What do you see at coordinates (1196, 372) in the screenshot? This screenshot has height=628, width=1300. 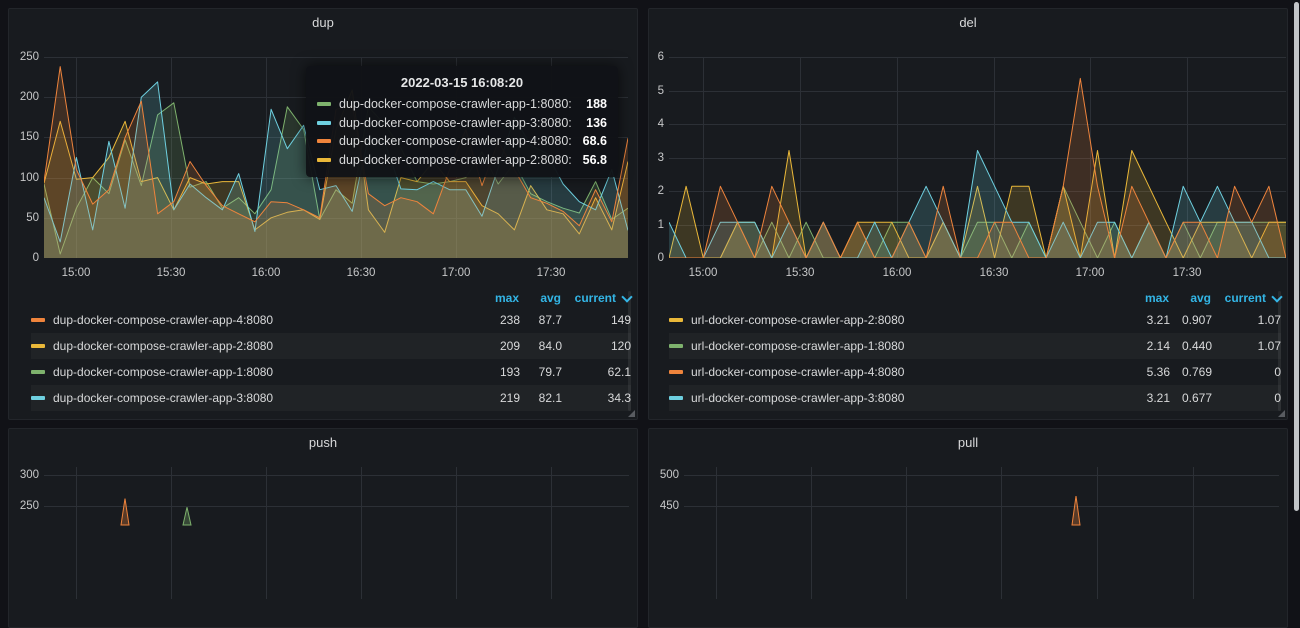 I see `legend-value-avg: 0.769` at bounding box center [1196, 372].